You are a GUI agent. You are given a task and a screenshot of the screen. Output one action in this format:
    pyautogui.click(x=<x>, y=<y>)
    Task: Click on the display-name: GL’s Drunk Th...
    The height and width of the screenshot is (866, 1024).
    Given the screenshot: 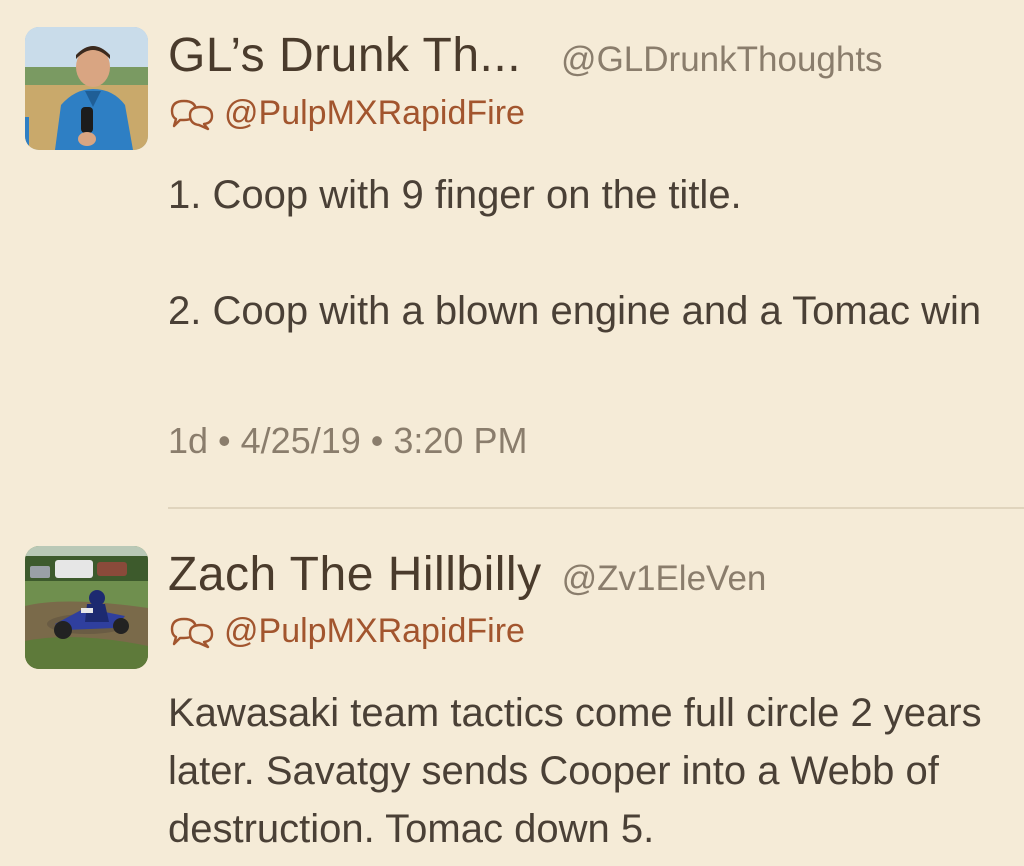 What is the action you would take?
    pyautogui.click(x=344, y=55)
    